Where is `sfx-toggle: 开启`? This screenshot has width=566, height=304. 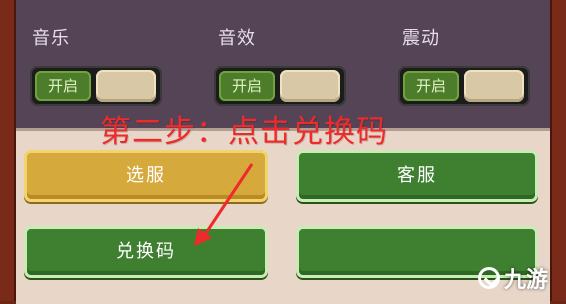
sfx-toggle: 开启 is located at coordinates (280, 86).